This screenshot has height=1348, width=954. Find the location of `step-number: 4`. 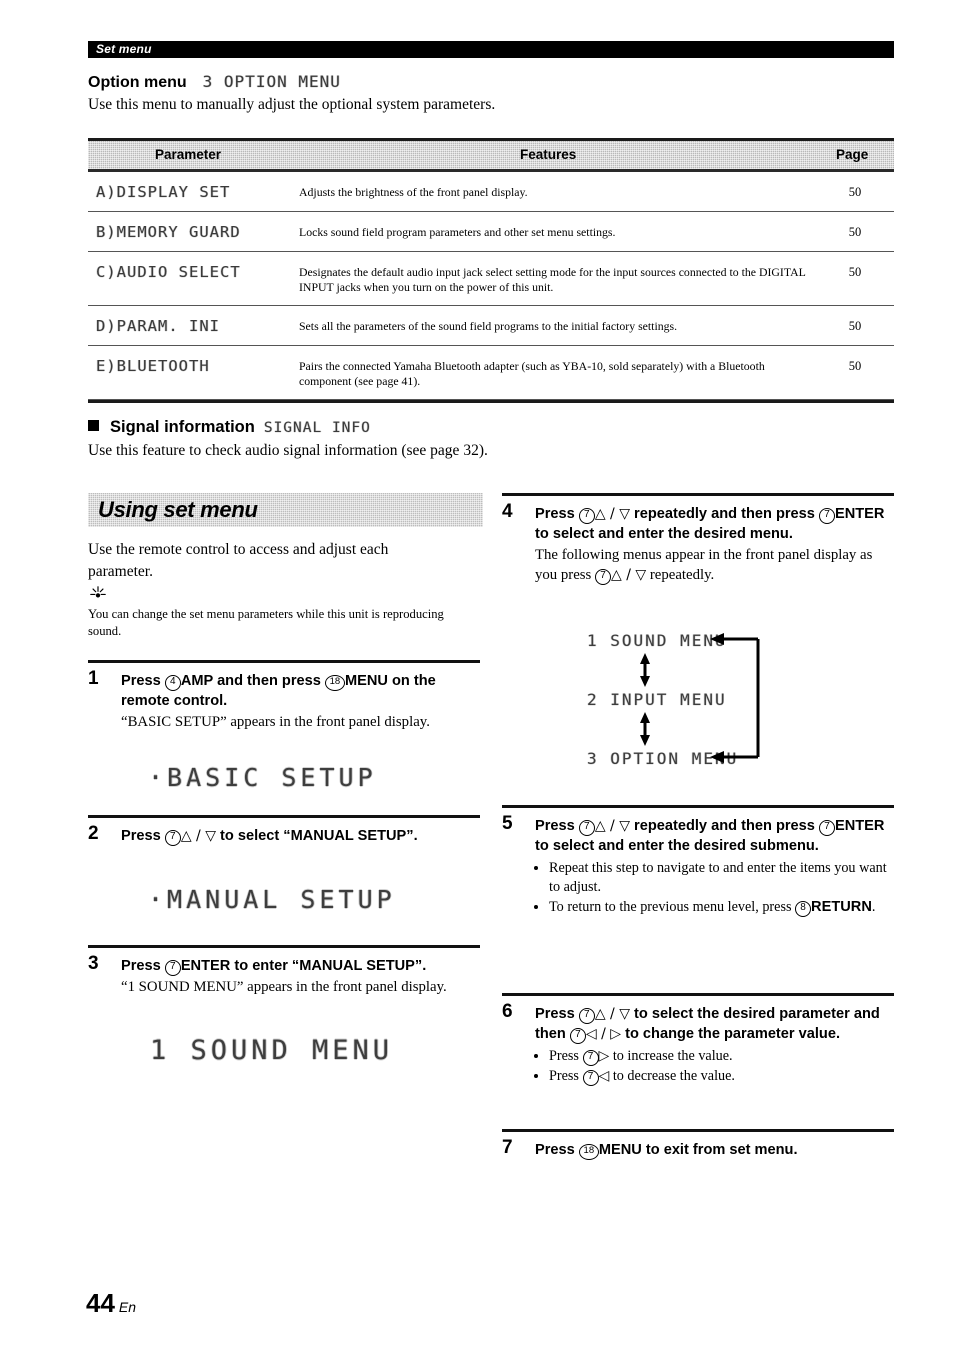

step-number: 4 is located at coordinates (507, 511).